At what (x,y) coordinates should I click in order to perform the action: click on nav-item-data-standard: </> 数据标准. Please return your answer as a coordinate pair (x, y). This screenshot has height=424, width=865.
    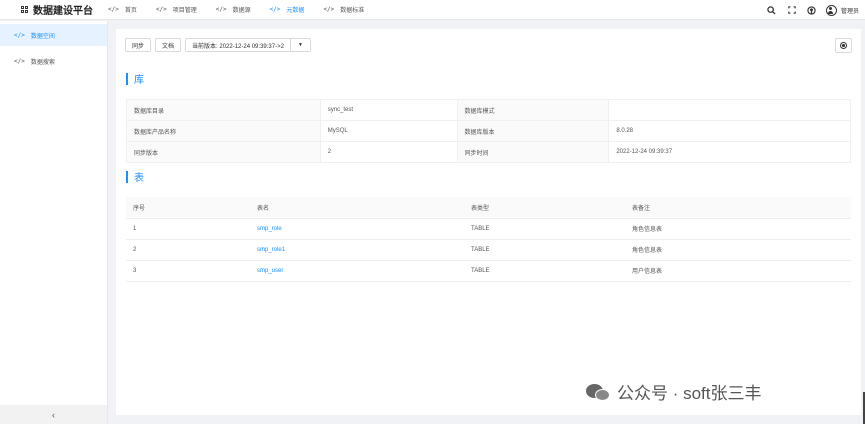
    Looking at the image, I should click on (343, 10).